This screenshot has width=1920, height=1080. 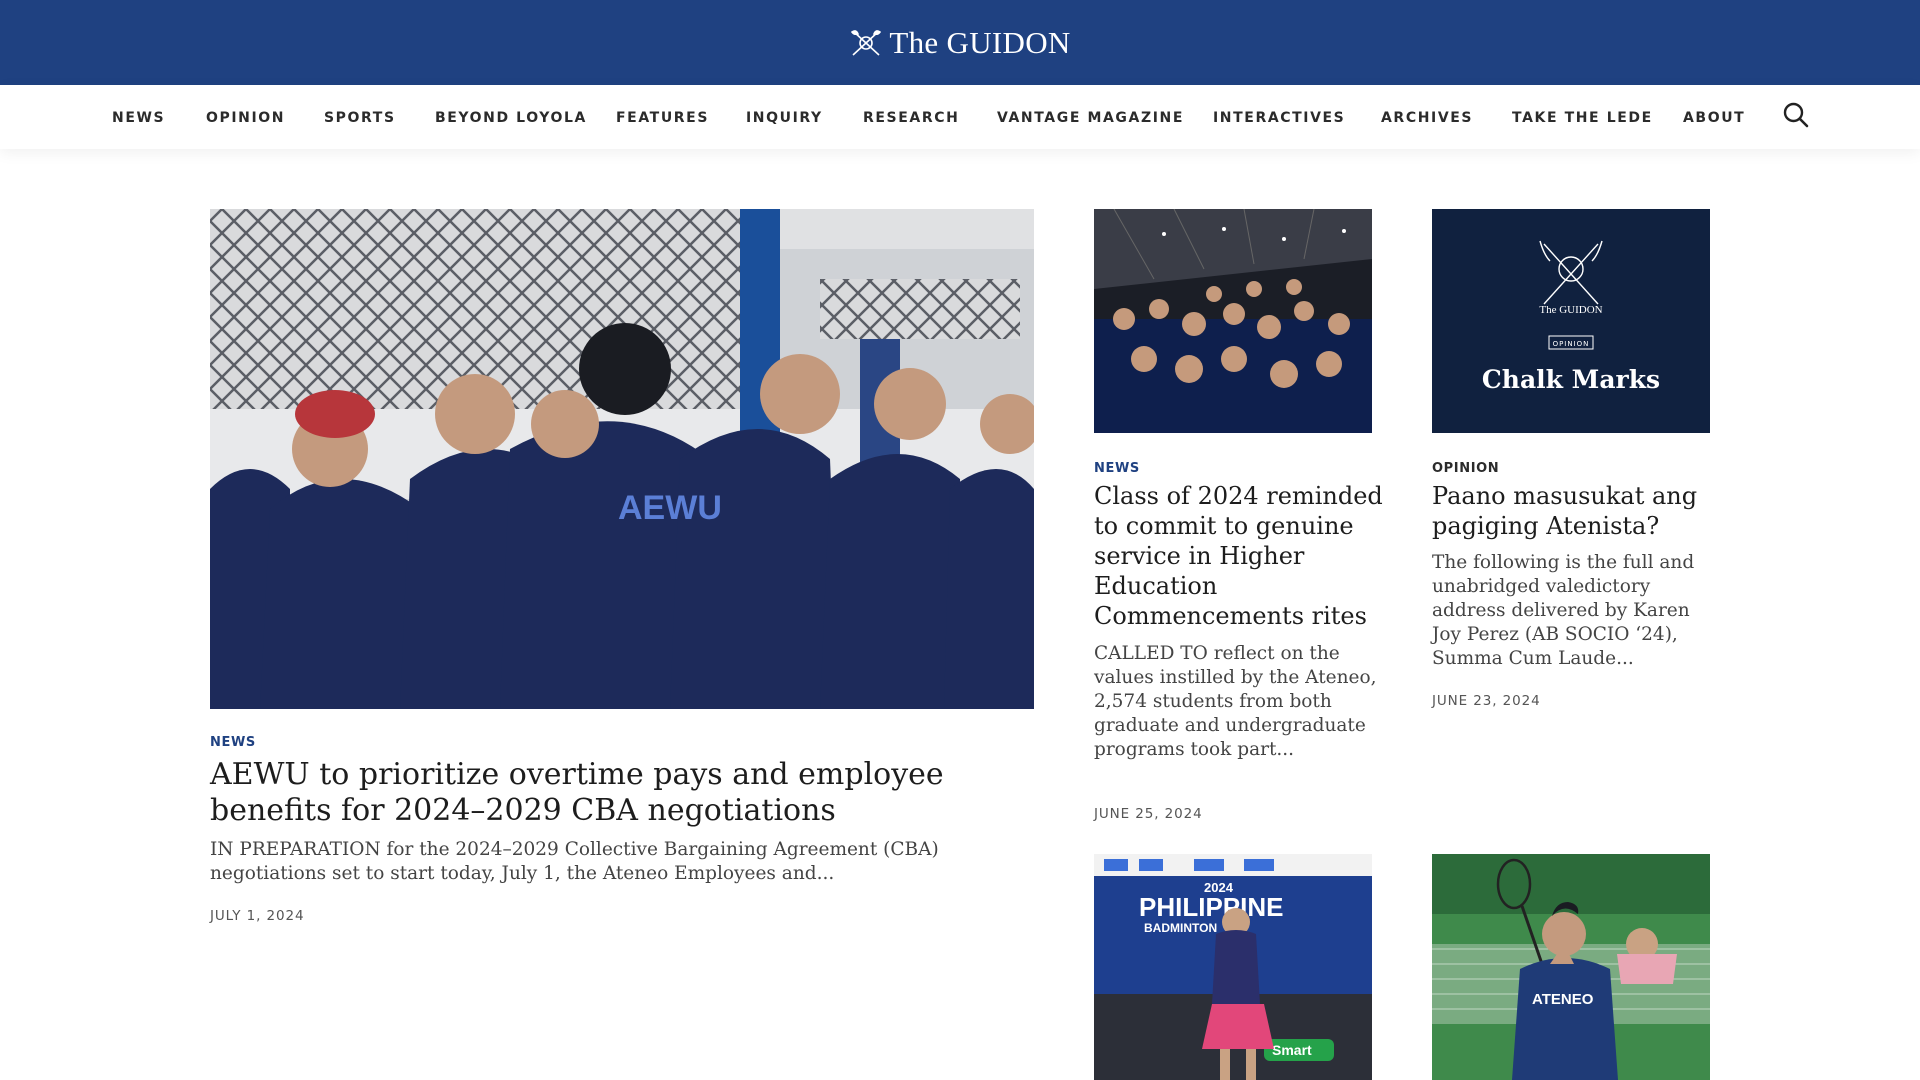 I want to click on nav-item-news: NEWS, so click(x=138, y=117).